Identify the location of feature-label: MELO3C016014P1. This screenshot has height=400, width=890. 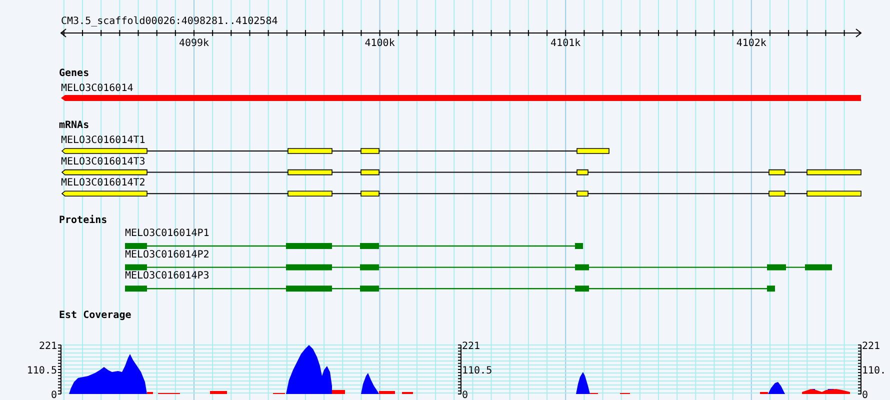
(167, 233).